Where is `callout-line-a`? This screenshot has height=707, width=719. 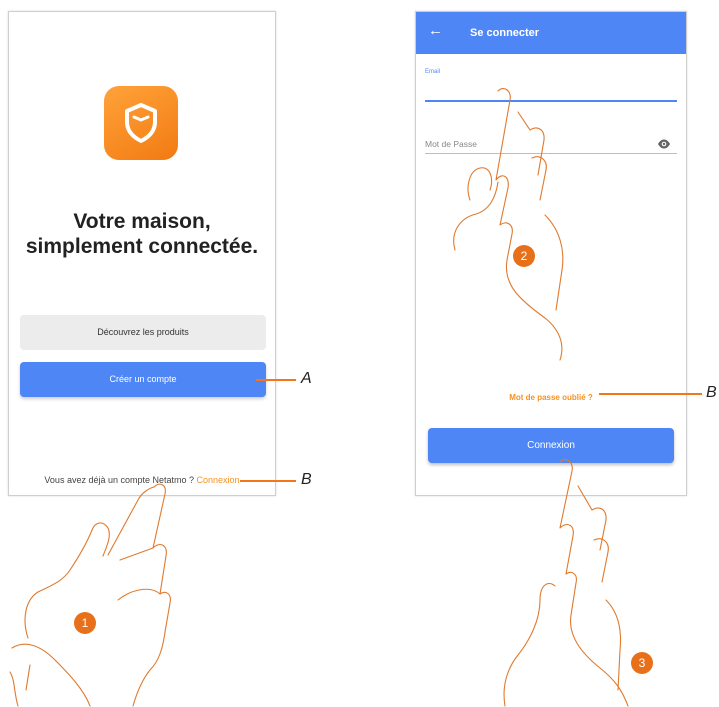
callout-line-a is located at coordinates (276, 380).